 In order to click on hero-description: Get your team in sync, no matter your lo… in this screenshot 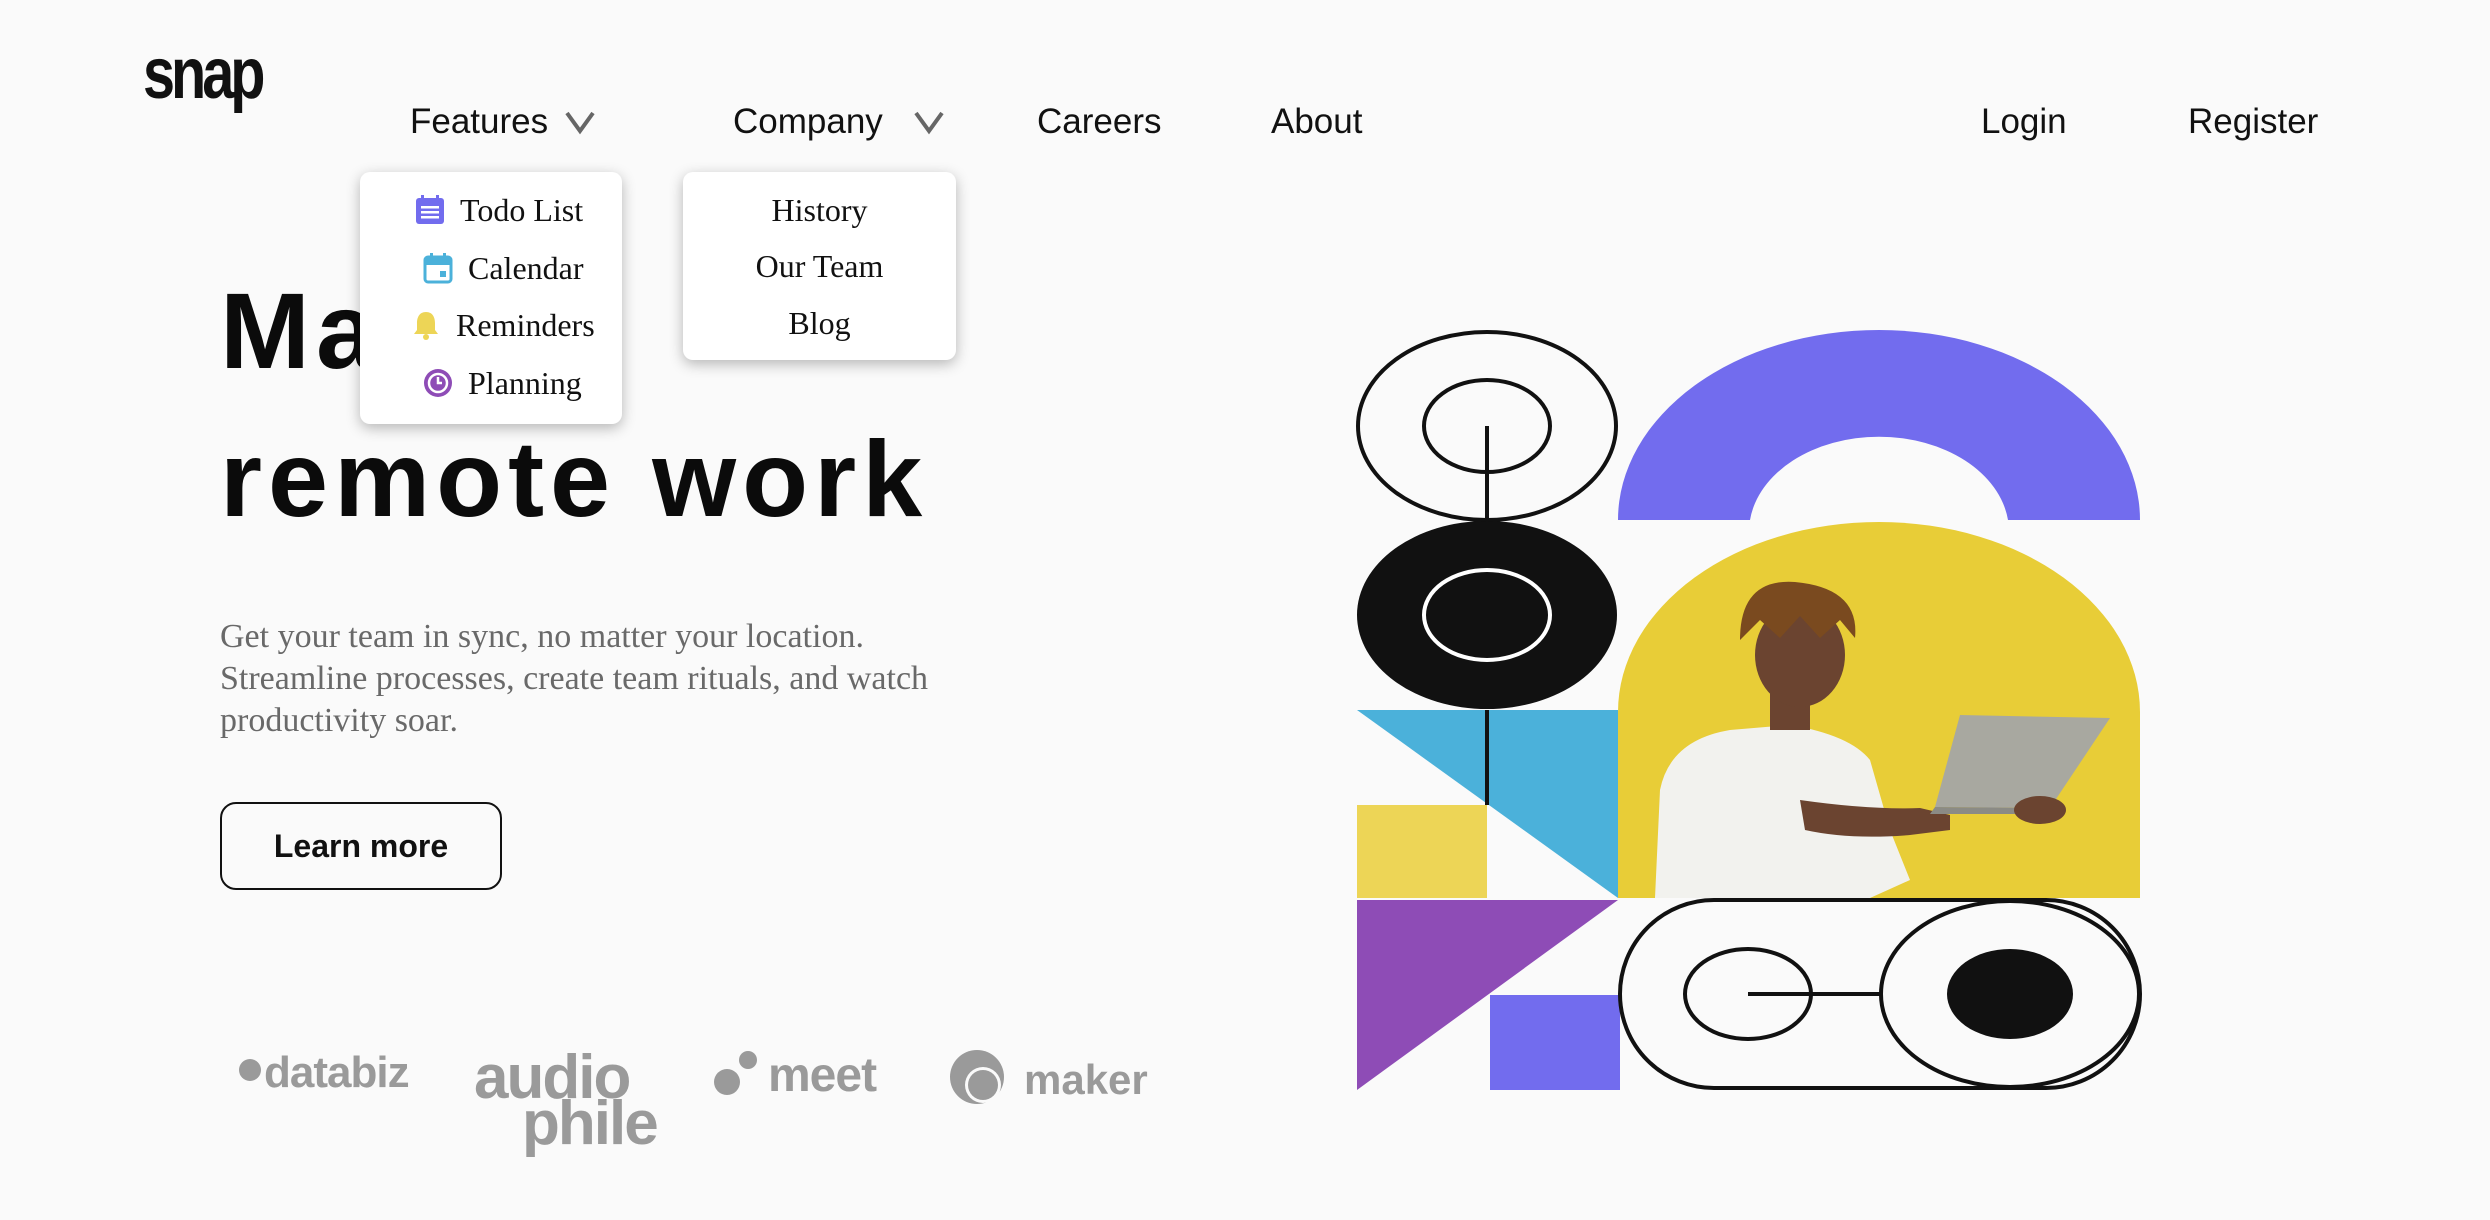, I will do `click(574, 678)`.